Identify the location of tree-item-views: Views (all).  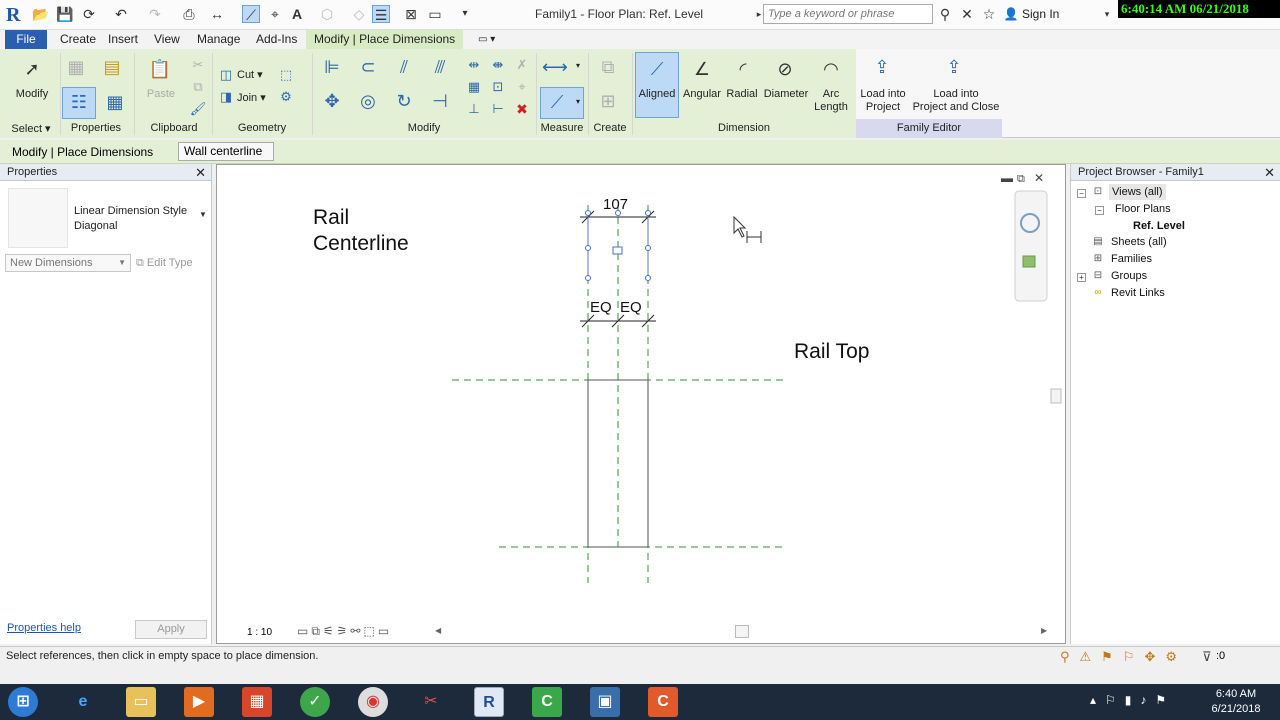
(1137, 192).